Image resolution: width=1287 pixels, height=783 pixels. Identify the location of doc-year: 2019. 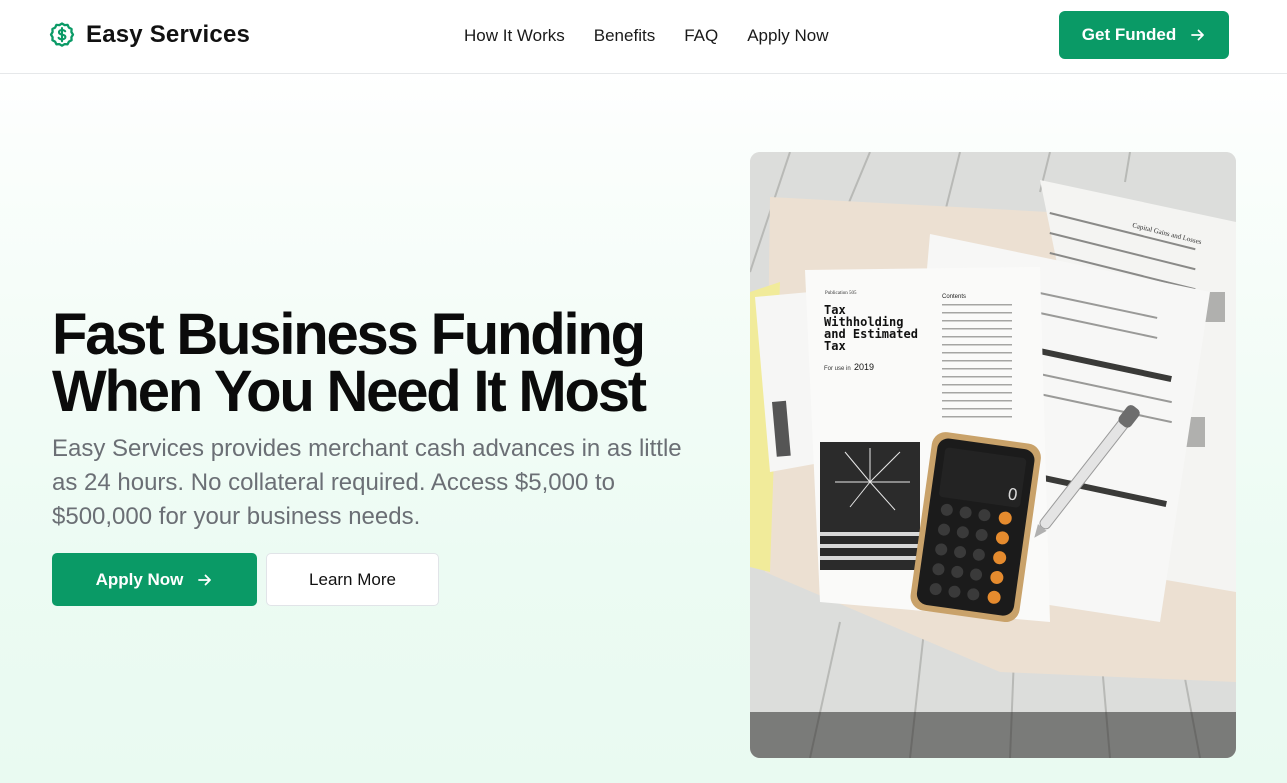
(864, 367).